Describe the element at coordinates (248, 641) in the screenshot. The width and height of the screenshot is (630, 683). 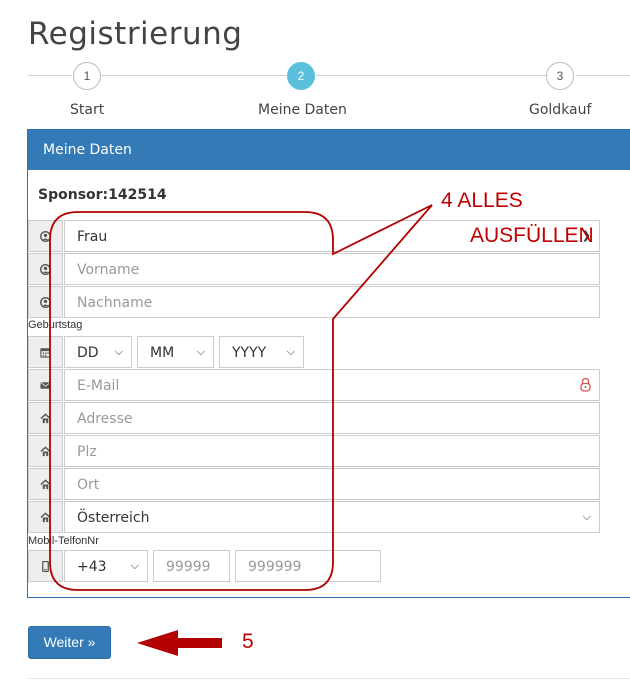
I see `annotation-step5: 5` at that location.